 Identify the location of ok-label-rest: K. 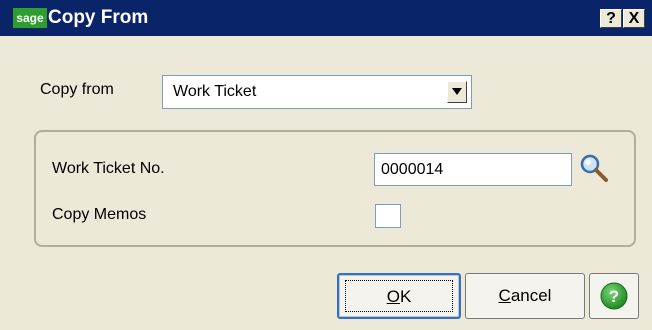
(405, 296).